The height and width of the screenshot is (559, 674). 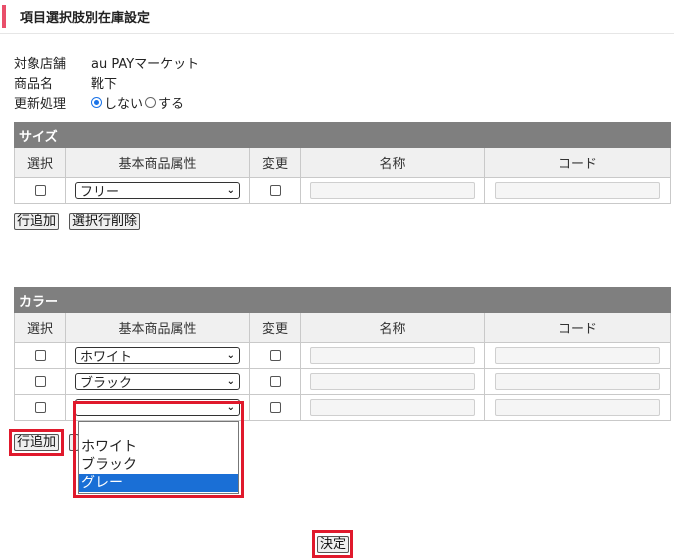 What do you see at coordinates (85, 18) in the screenshot?
I see `page-title: 項目選択肢別在庫設定` at bounding box center [85, 18].